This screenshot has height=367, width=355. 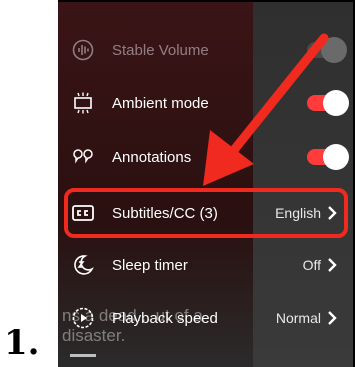 I want to click on pointer-arrow-icon, so click(x=266, y=109).